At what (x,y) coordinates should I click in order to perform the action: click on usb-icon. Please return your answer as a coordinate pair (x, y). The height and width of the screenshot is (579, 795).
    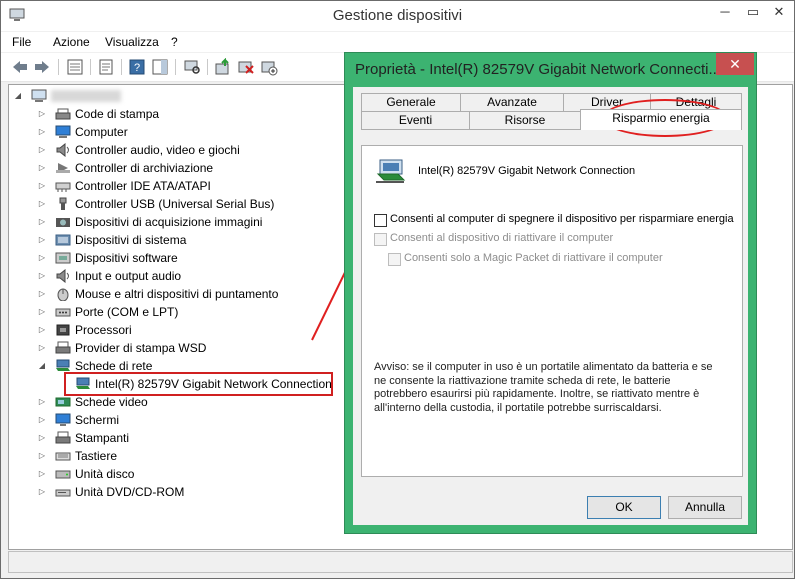
    Looking at the image, I should click on (63, 203).